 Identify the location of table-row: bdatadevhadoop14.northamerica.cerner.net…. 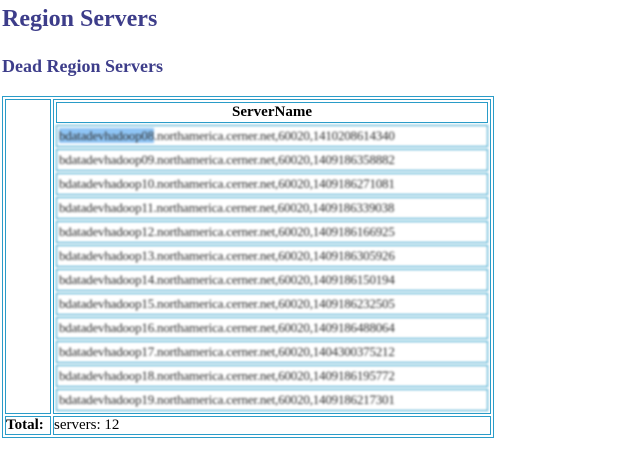
(272, 280).